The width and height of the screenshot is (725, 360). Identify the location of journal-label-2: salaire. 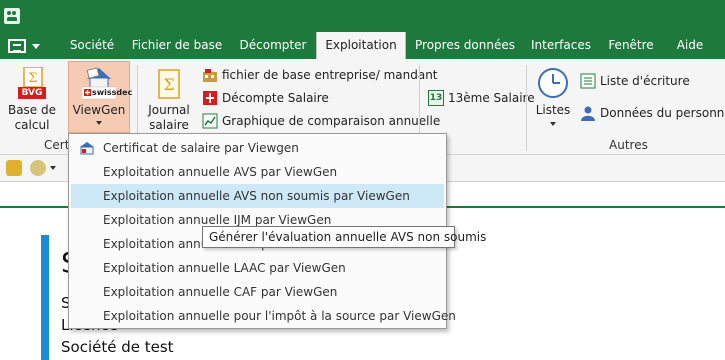
(169, 125).